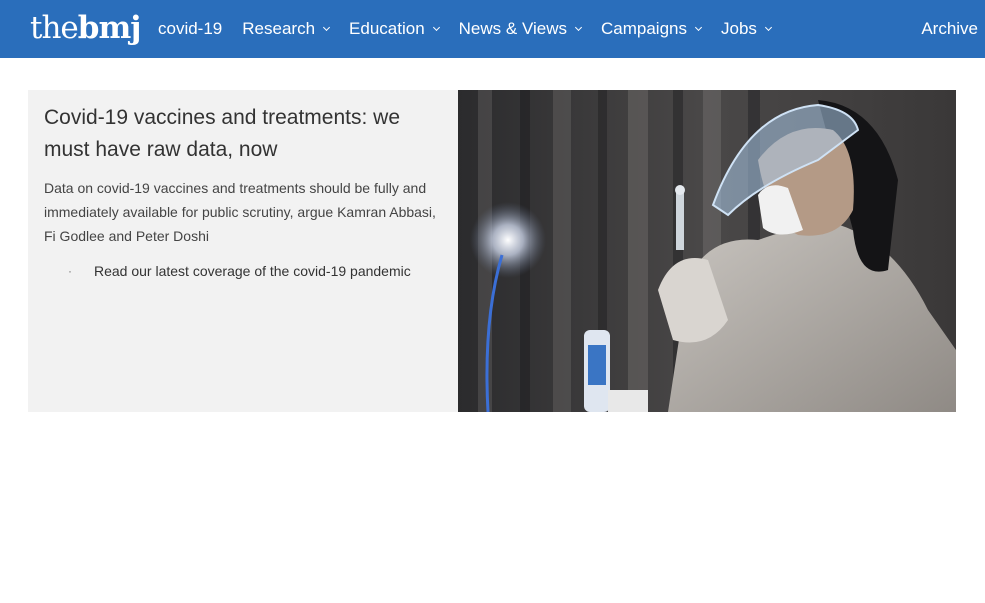  What do you see at coordinates (279, 28) in the screenshot?
I see `nav-research-label: Research` at bounding box center [279, 28].